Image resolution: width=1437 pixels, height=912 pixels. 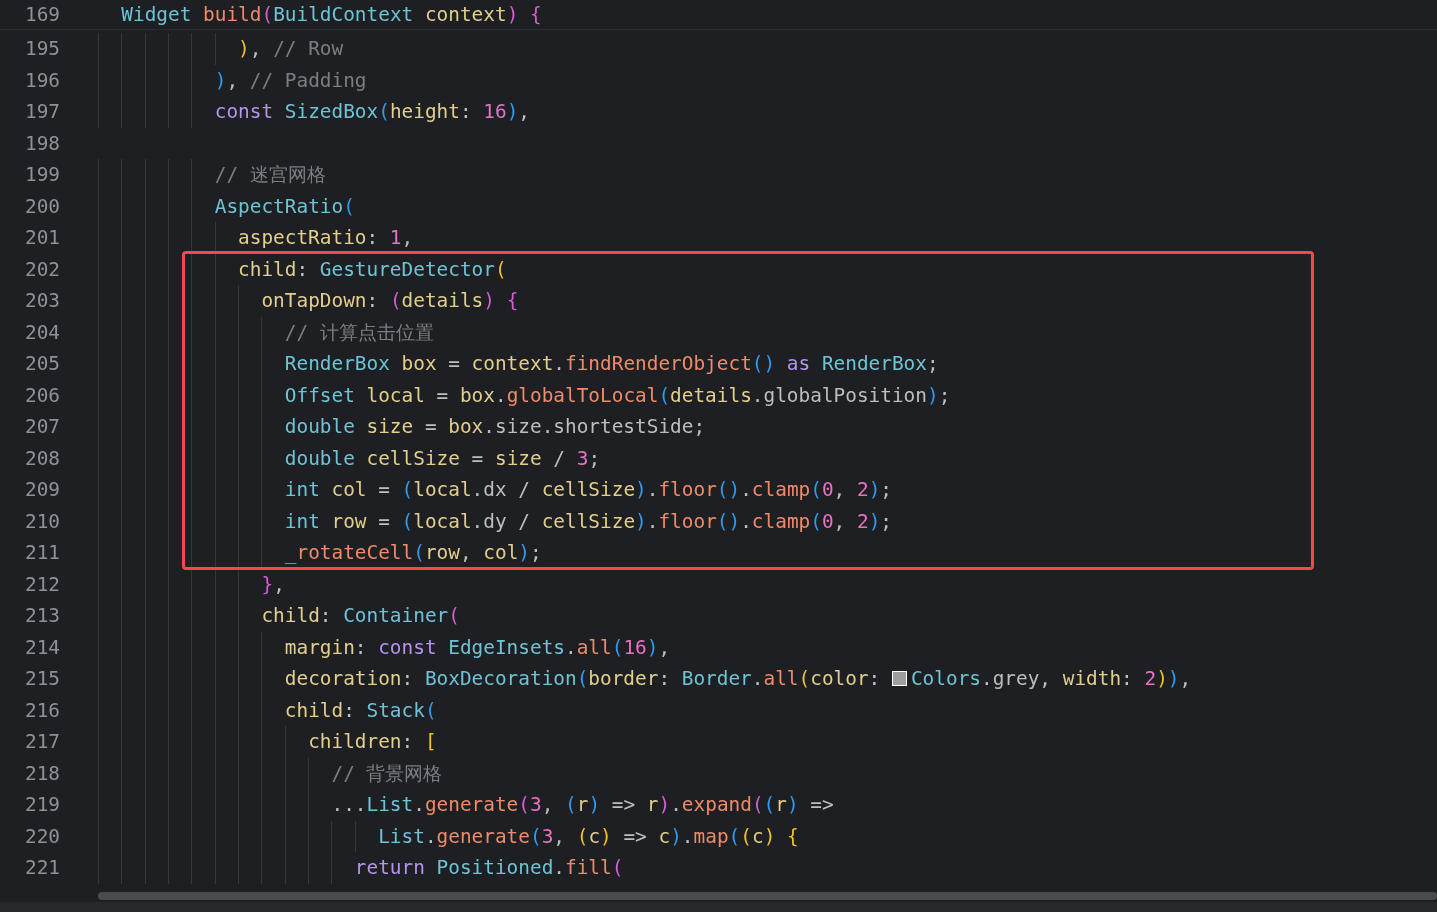 What do you see at coordinates (489, 868) in the screenshot?
I see `code-text: return Positioned.fill(` at bounding box center [489, 868].